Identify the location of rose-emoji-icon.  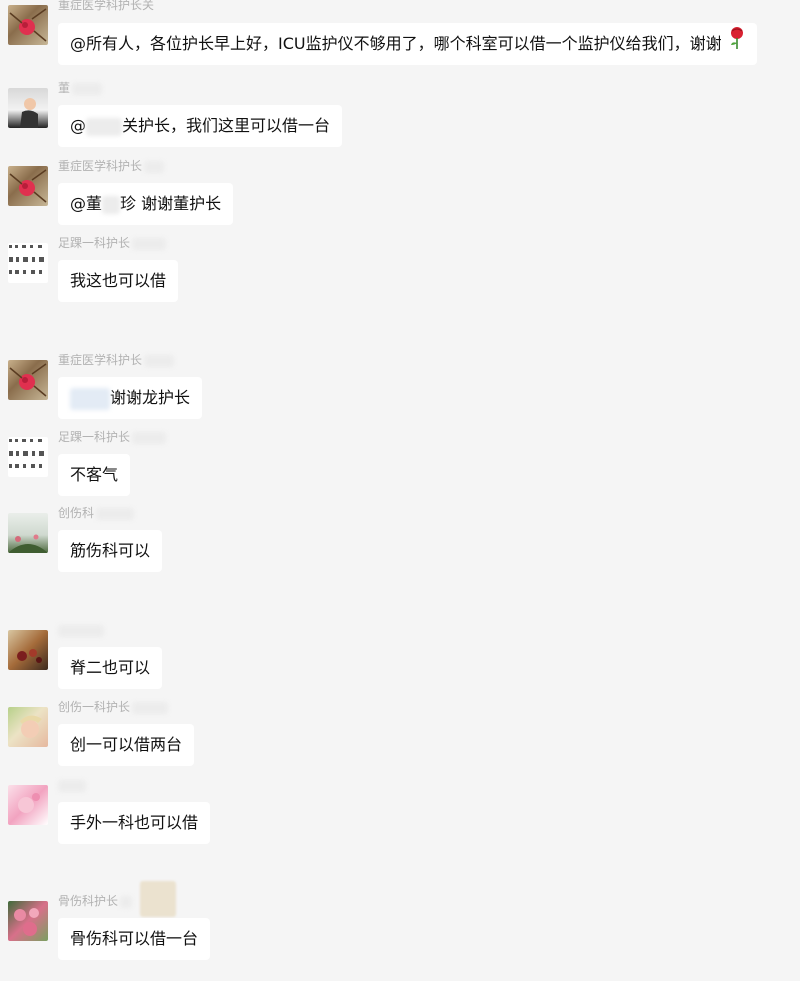
(737, 45).